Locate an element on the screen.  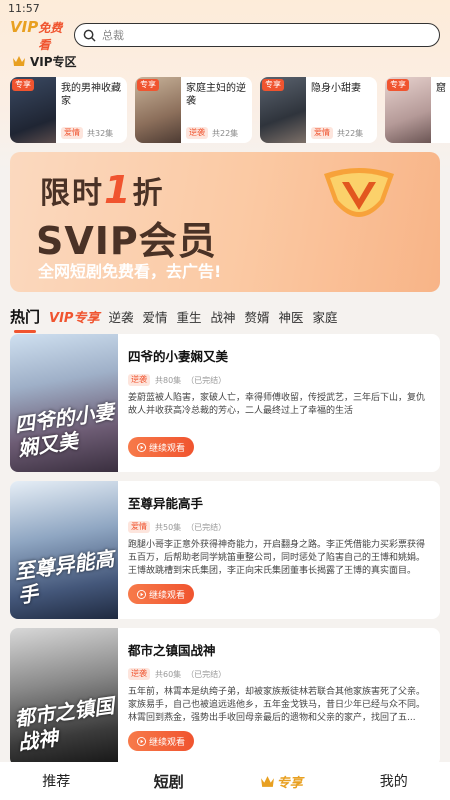
nav-mine-label: 我的 is located at coordinates (393, 782).